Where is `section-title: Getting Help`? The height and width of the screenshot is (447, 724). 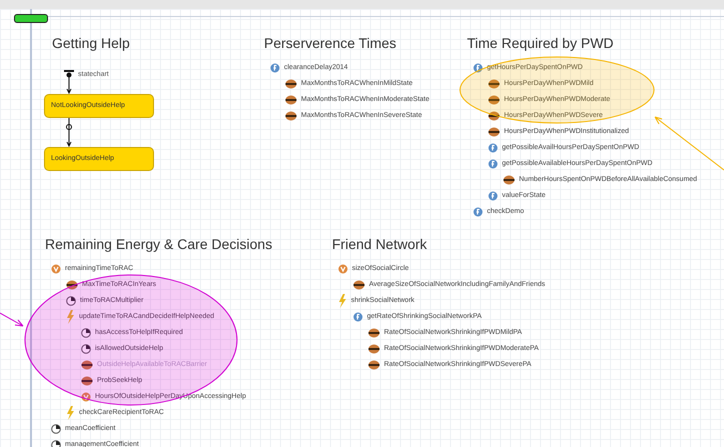 section-title: Getting Help is located at coordinates (91, 43).